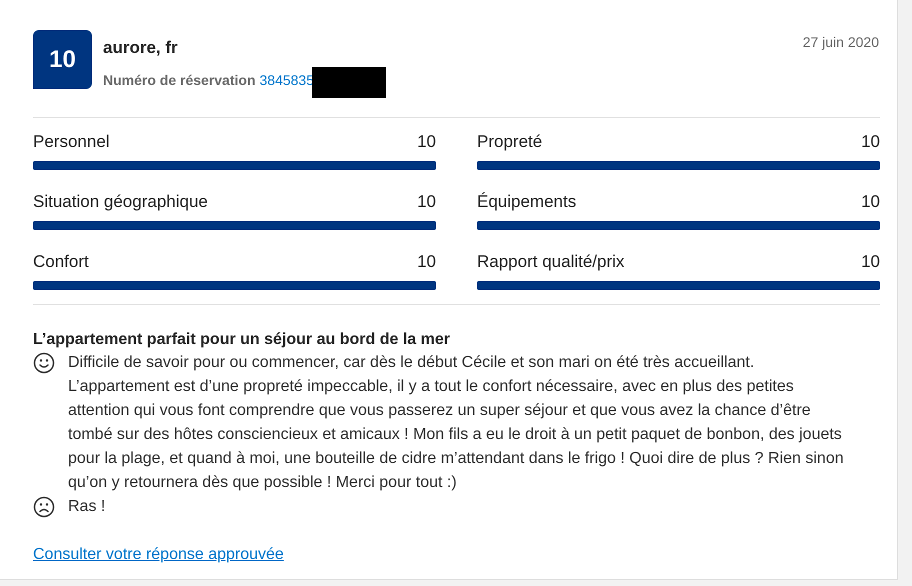 This screenshot has height=586, width=912. I want to click on booking-label: Numéro de réservation, so click(179, 80).